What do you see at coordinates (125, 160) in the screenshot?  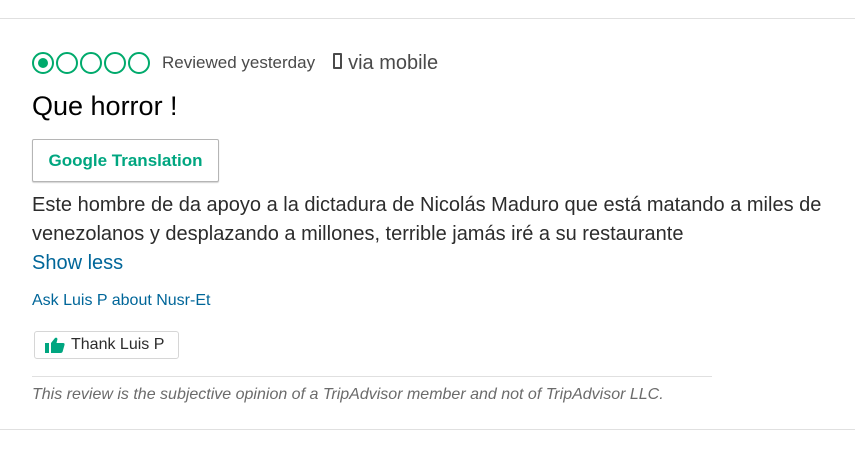 I see `google-translation-button: Google Translation` at bounding box center [125, 160].